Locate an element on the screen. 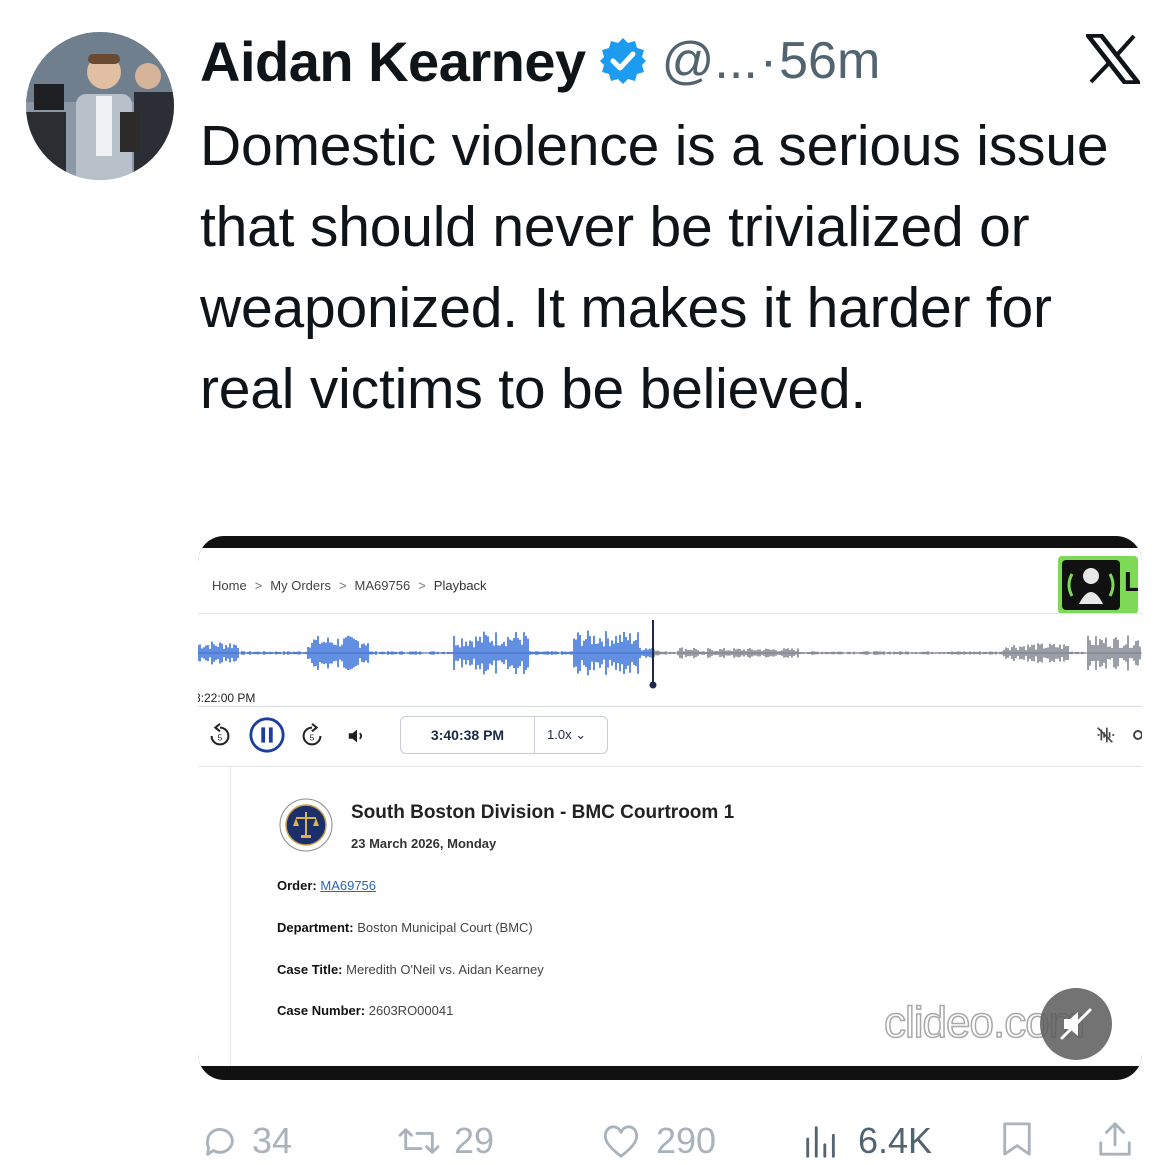  unmute-button is located at coordinates (1076, 1024).